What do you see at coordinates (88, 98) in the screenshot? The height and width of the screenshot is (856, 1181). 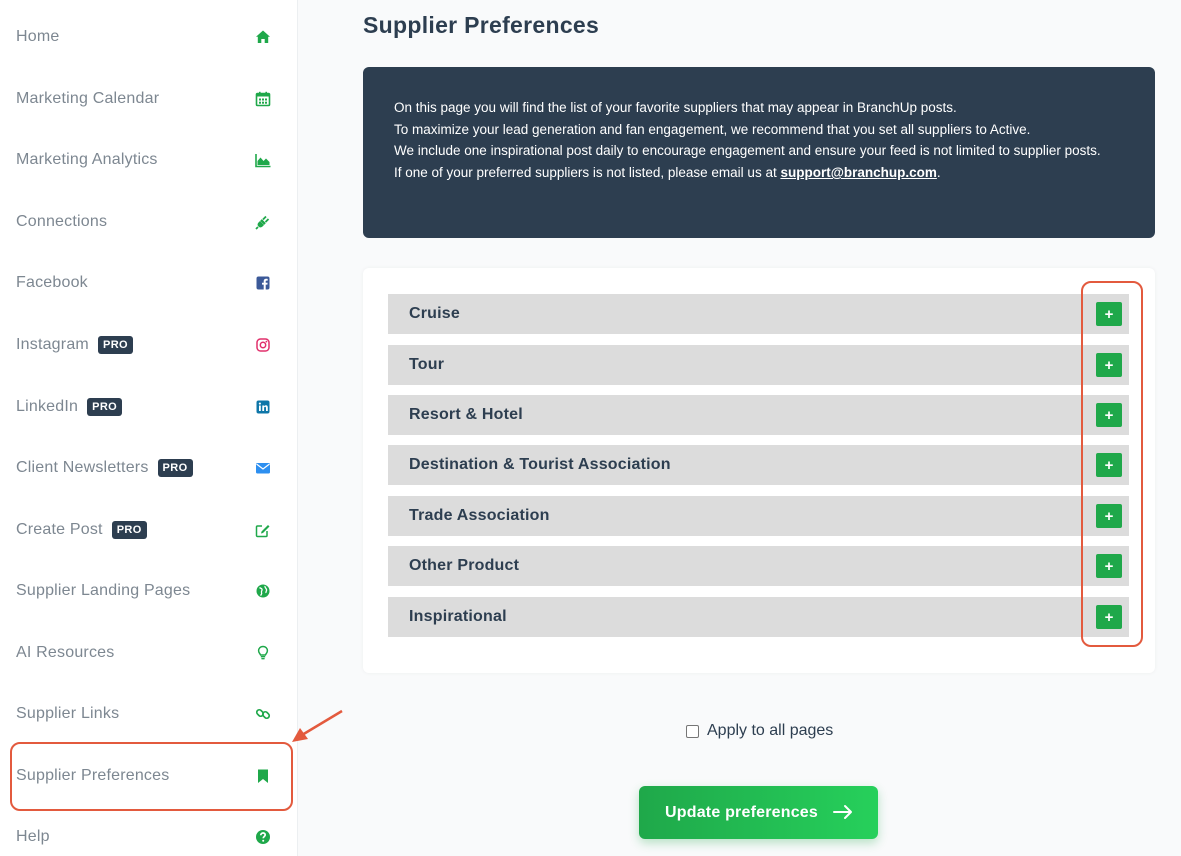 I see `sidebar-item-label: Marketing Calendar` at bounding box center [88, 98].